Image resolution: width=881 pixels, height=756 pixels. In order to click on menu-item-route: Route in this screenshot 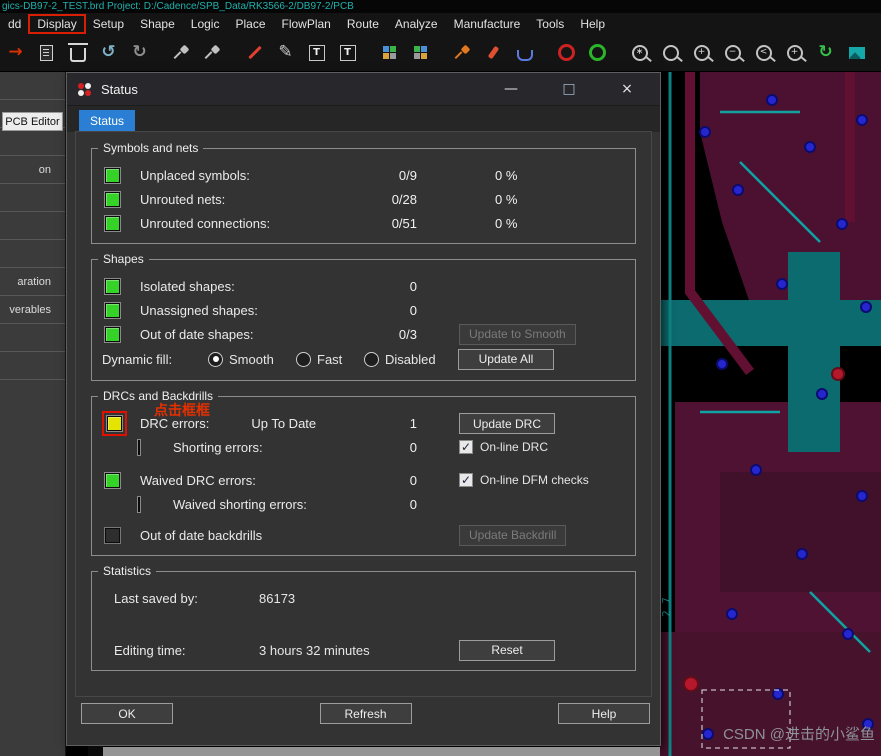, I will do `click(363, 24)`.